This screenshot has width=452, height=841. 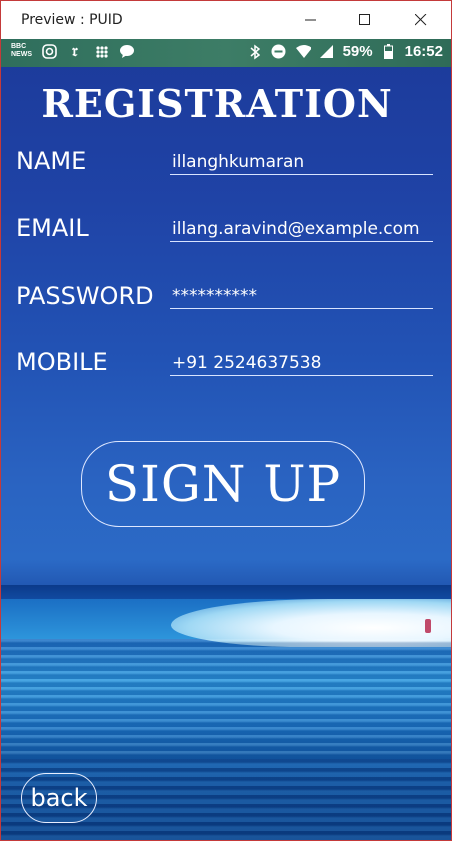 I want to click on clock-time: 16:52, so click(x=423, y=51).